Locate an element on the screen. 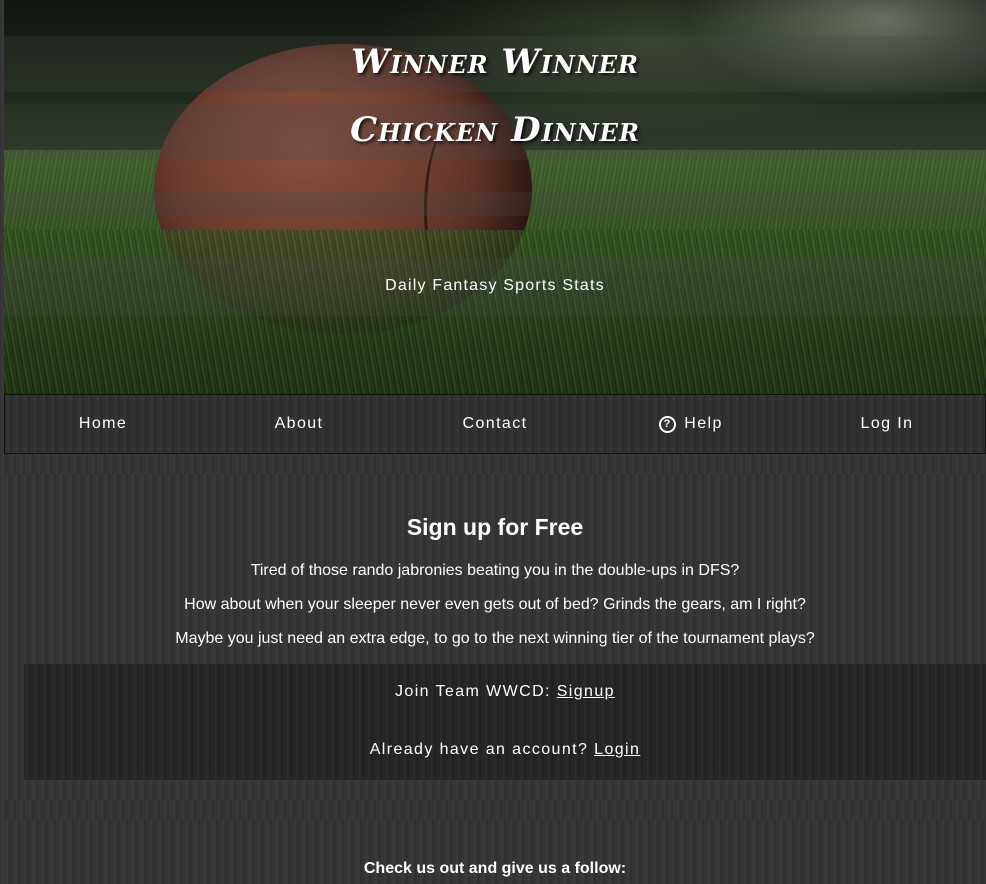 The image size is (986, 884). follow-heading: Check us out and give us a follow: is located at coordinates (495, 868).